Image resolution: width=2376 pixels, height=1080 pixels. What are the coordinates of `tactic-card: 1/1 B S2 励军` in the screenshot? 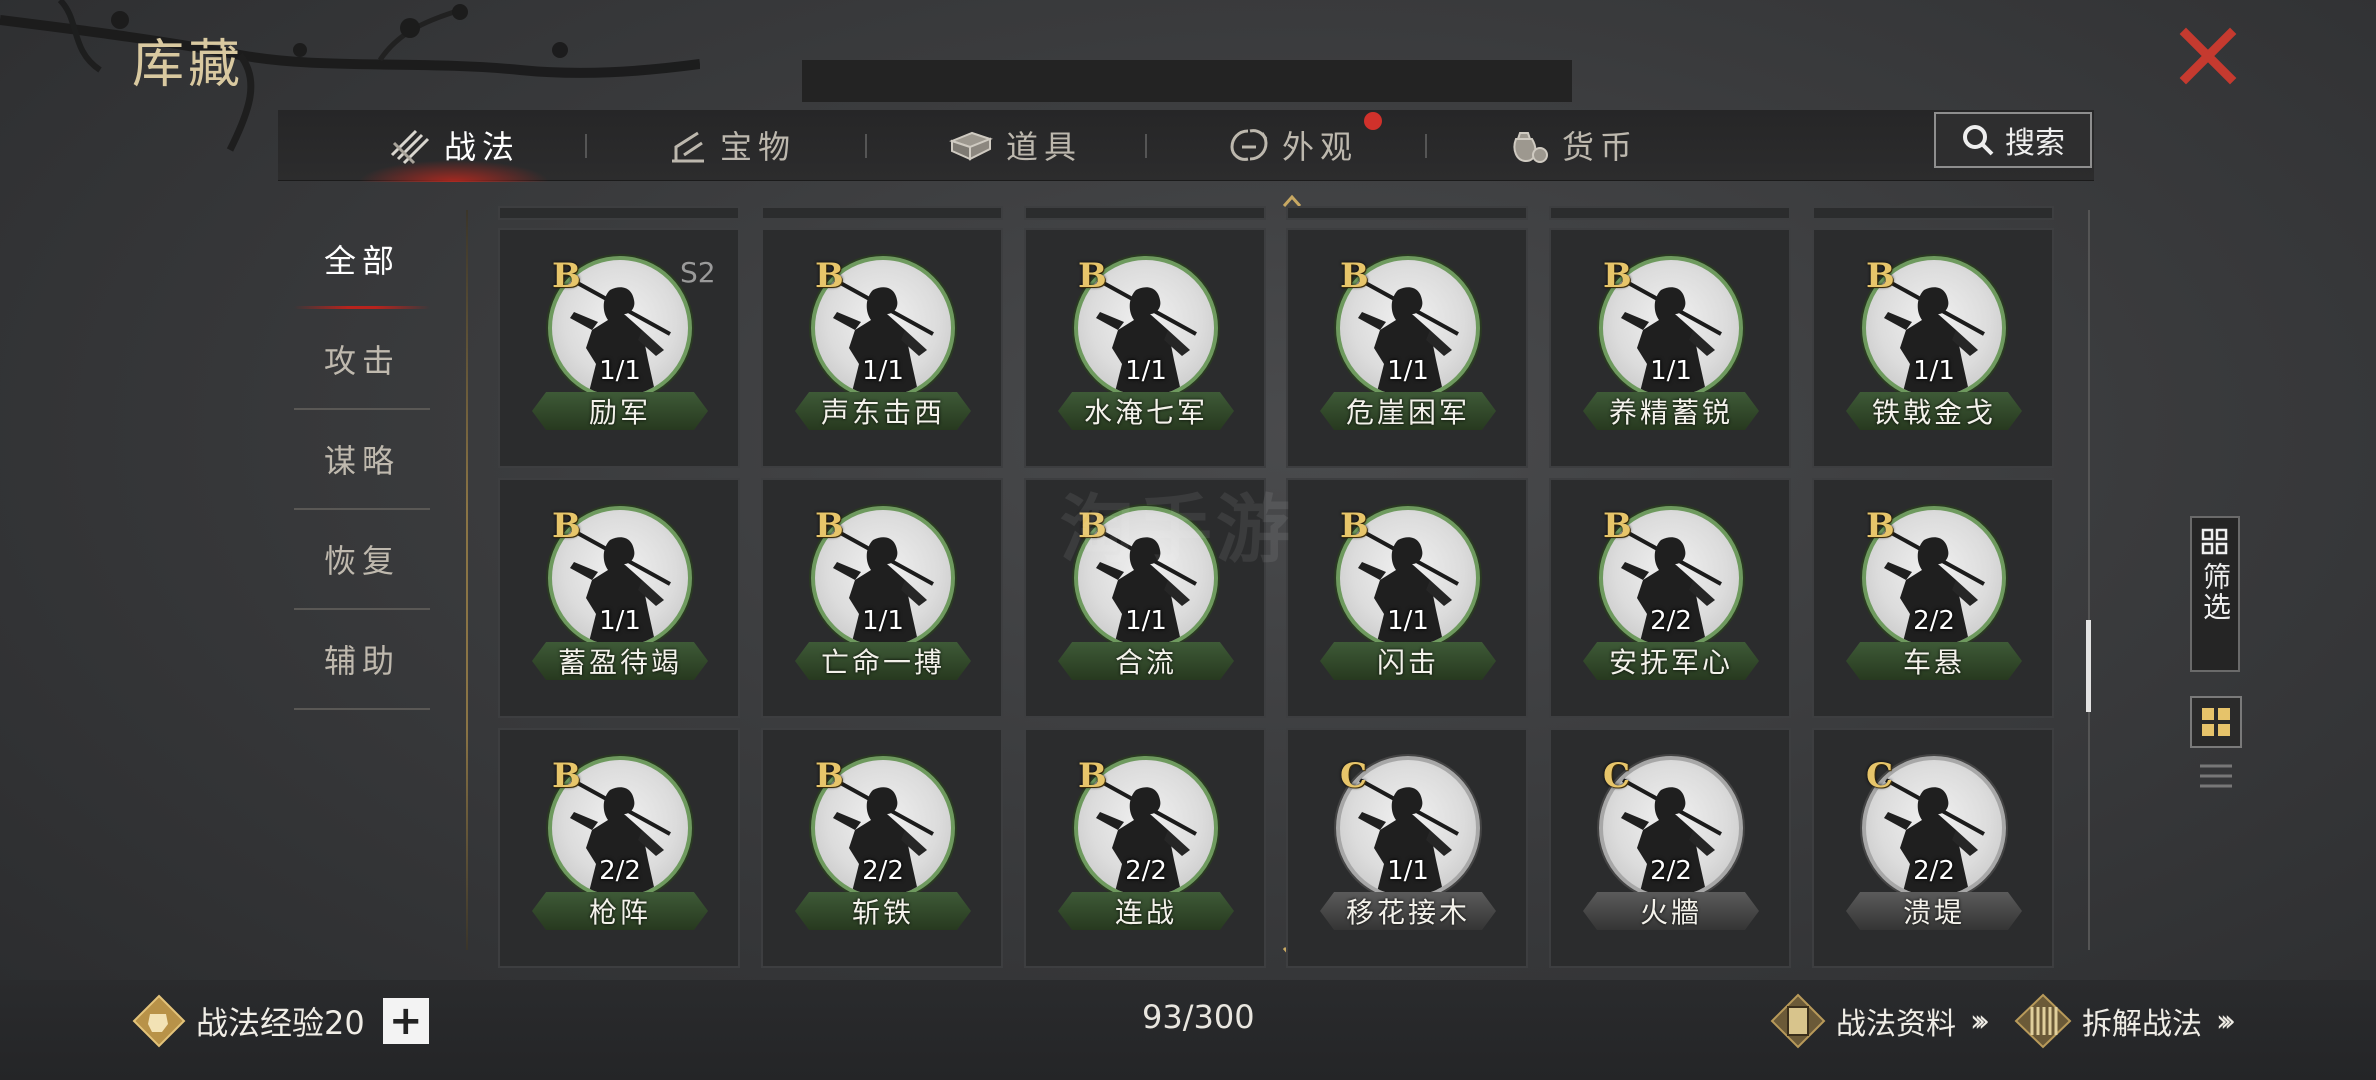 It's located at (619, 348).